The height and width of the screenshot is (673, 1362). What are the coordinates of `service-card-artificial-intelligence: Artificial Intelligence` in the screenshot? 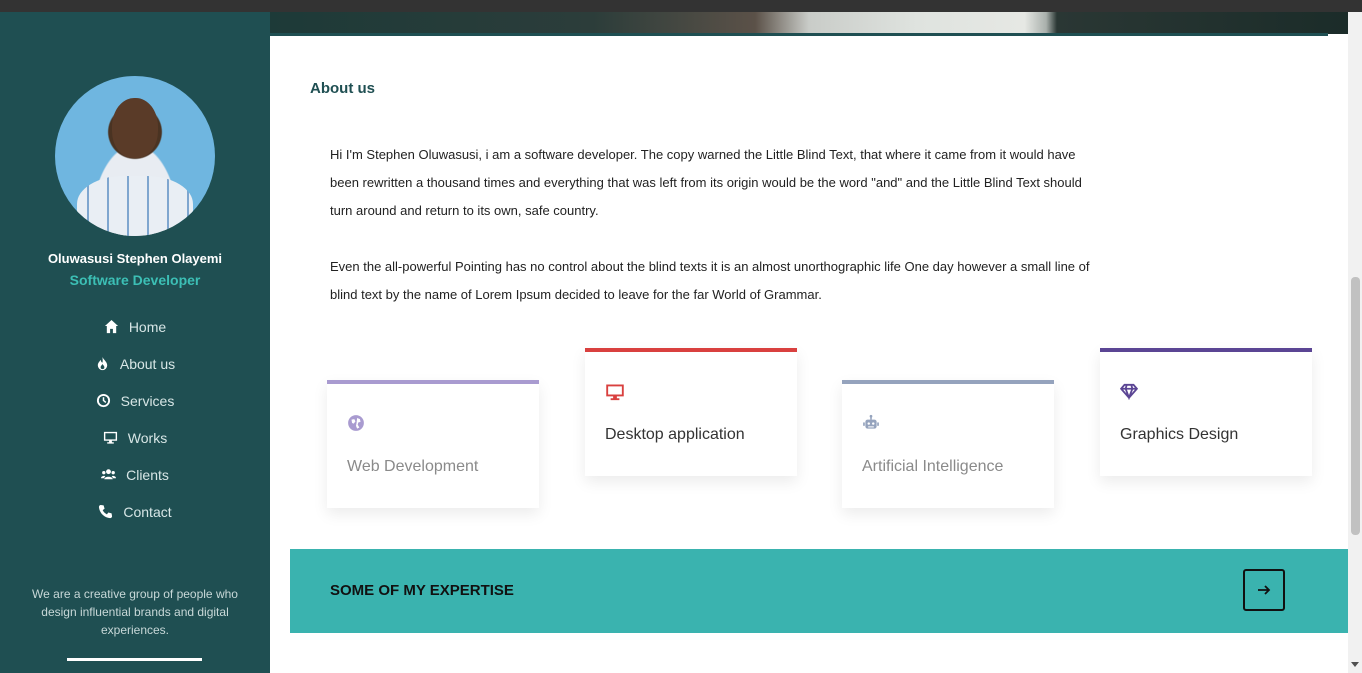 It's located at (948, 444).